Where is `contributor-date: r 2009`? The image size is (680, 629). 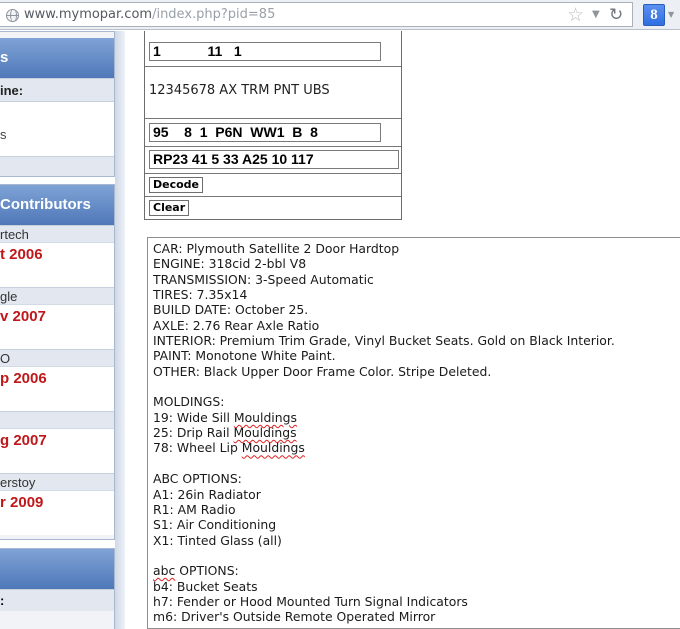
contributor-date: r 2009 is located at coordinates (57, 513).